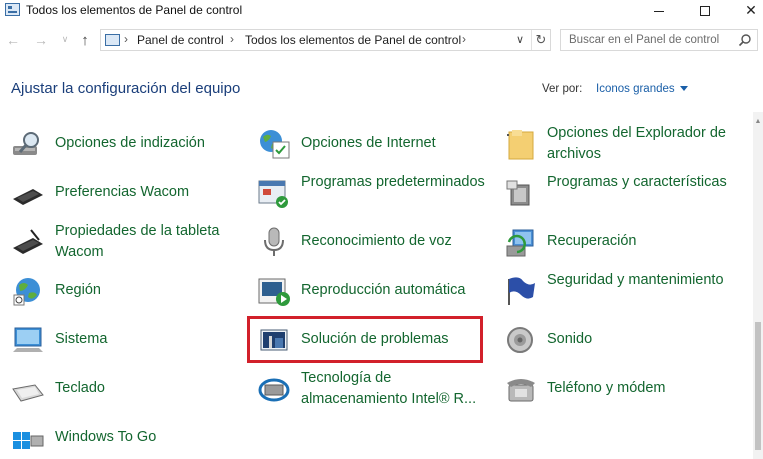 The image size is (763, 459). Describe the element at coordinates (65, 39) in the screenshot. I see `recent-locations-button: ∨` at that location.